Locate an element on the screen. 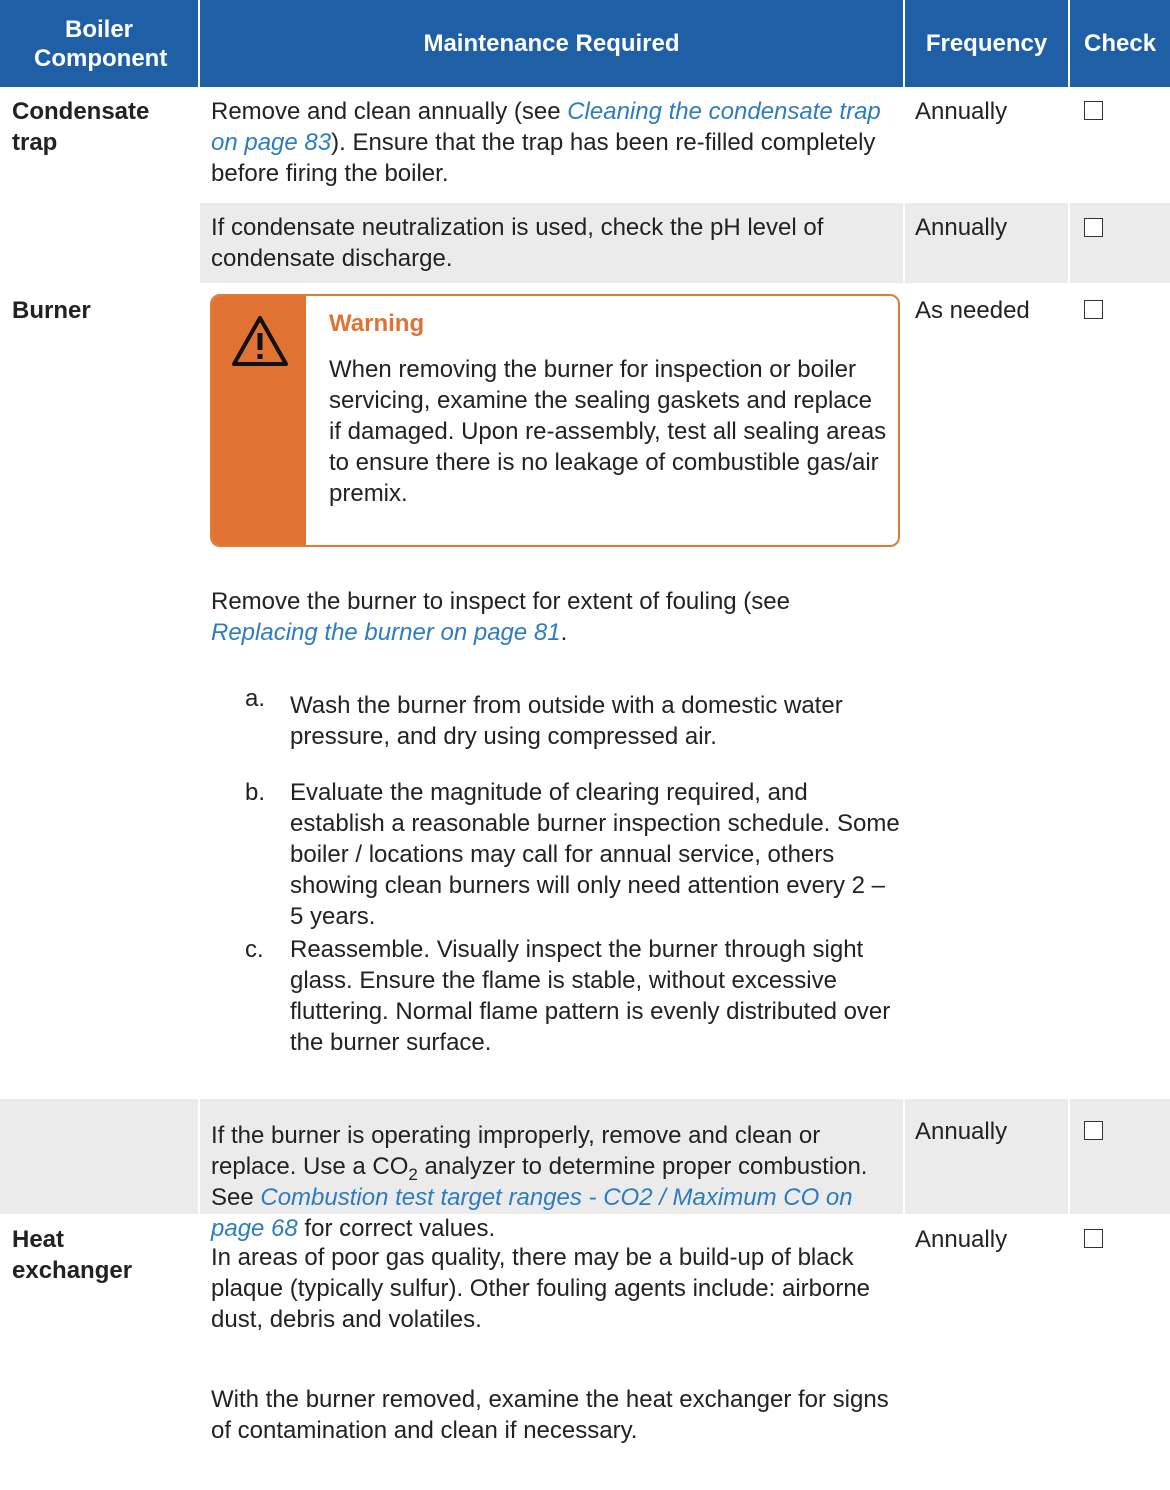 The width and height of the screenshot is (1170, 1490). list-marker-a: a. is located at coordinates (255, 698).